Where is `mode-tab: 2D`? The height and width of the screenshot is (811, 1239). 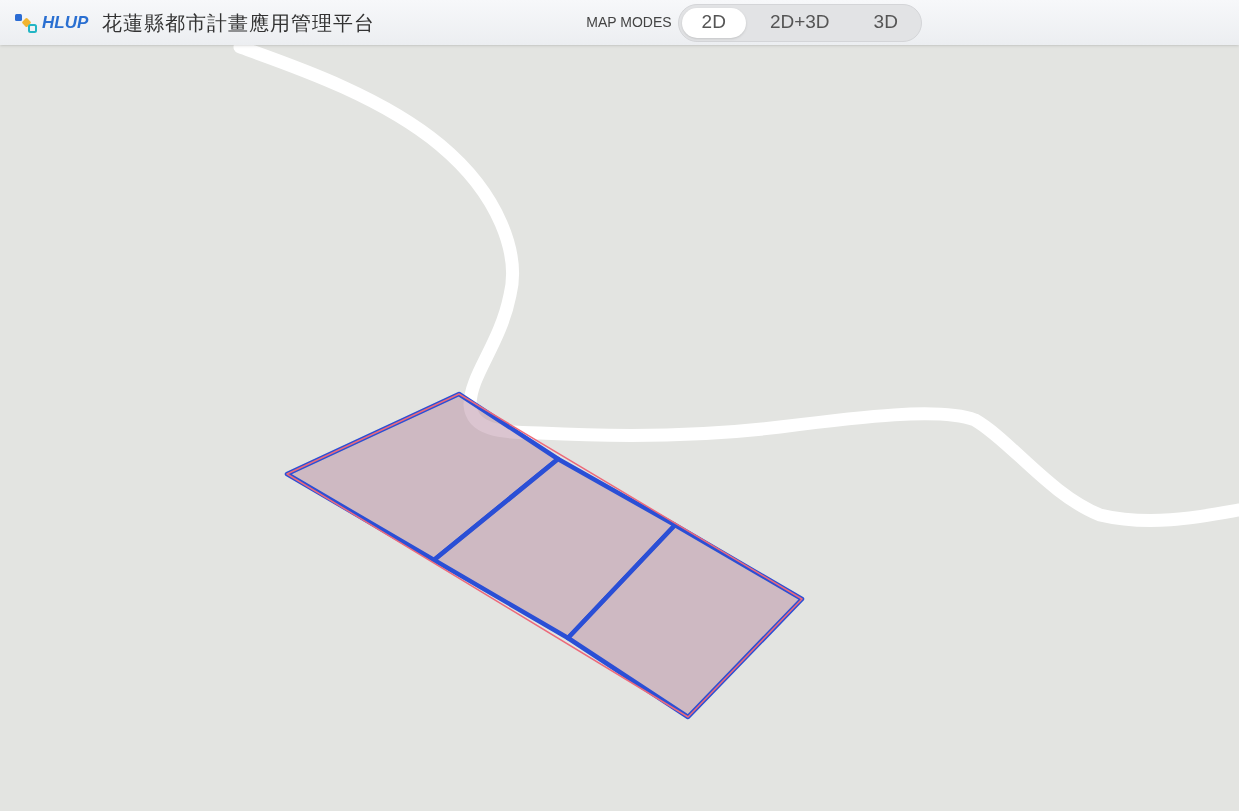
mode-tab: 2D is located at coordinates (713, 22).